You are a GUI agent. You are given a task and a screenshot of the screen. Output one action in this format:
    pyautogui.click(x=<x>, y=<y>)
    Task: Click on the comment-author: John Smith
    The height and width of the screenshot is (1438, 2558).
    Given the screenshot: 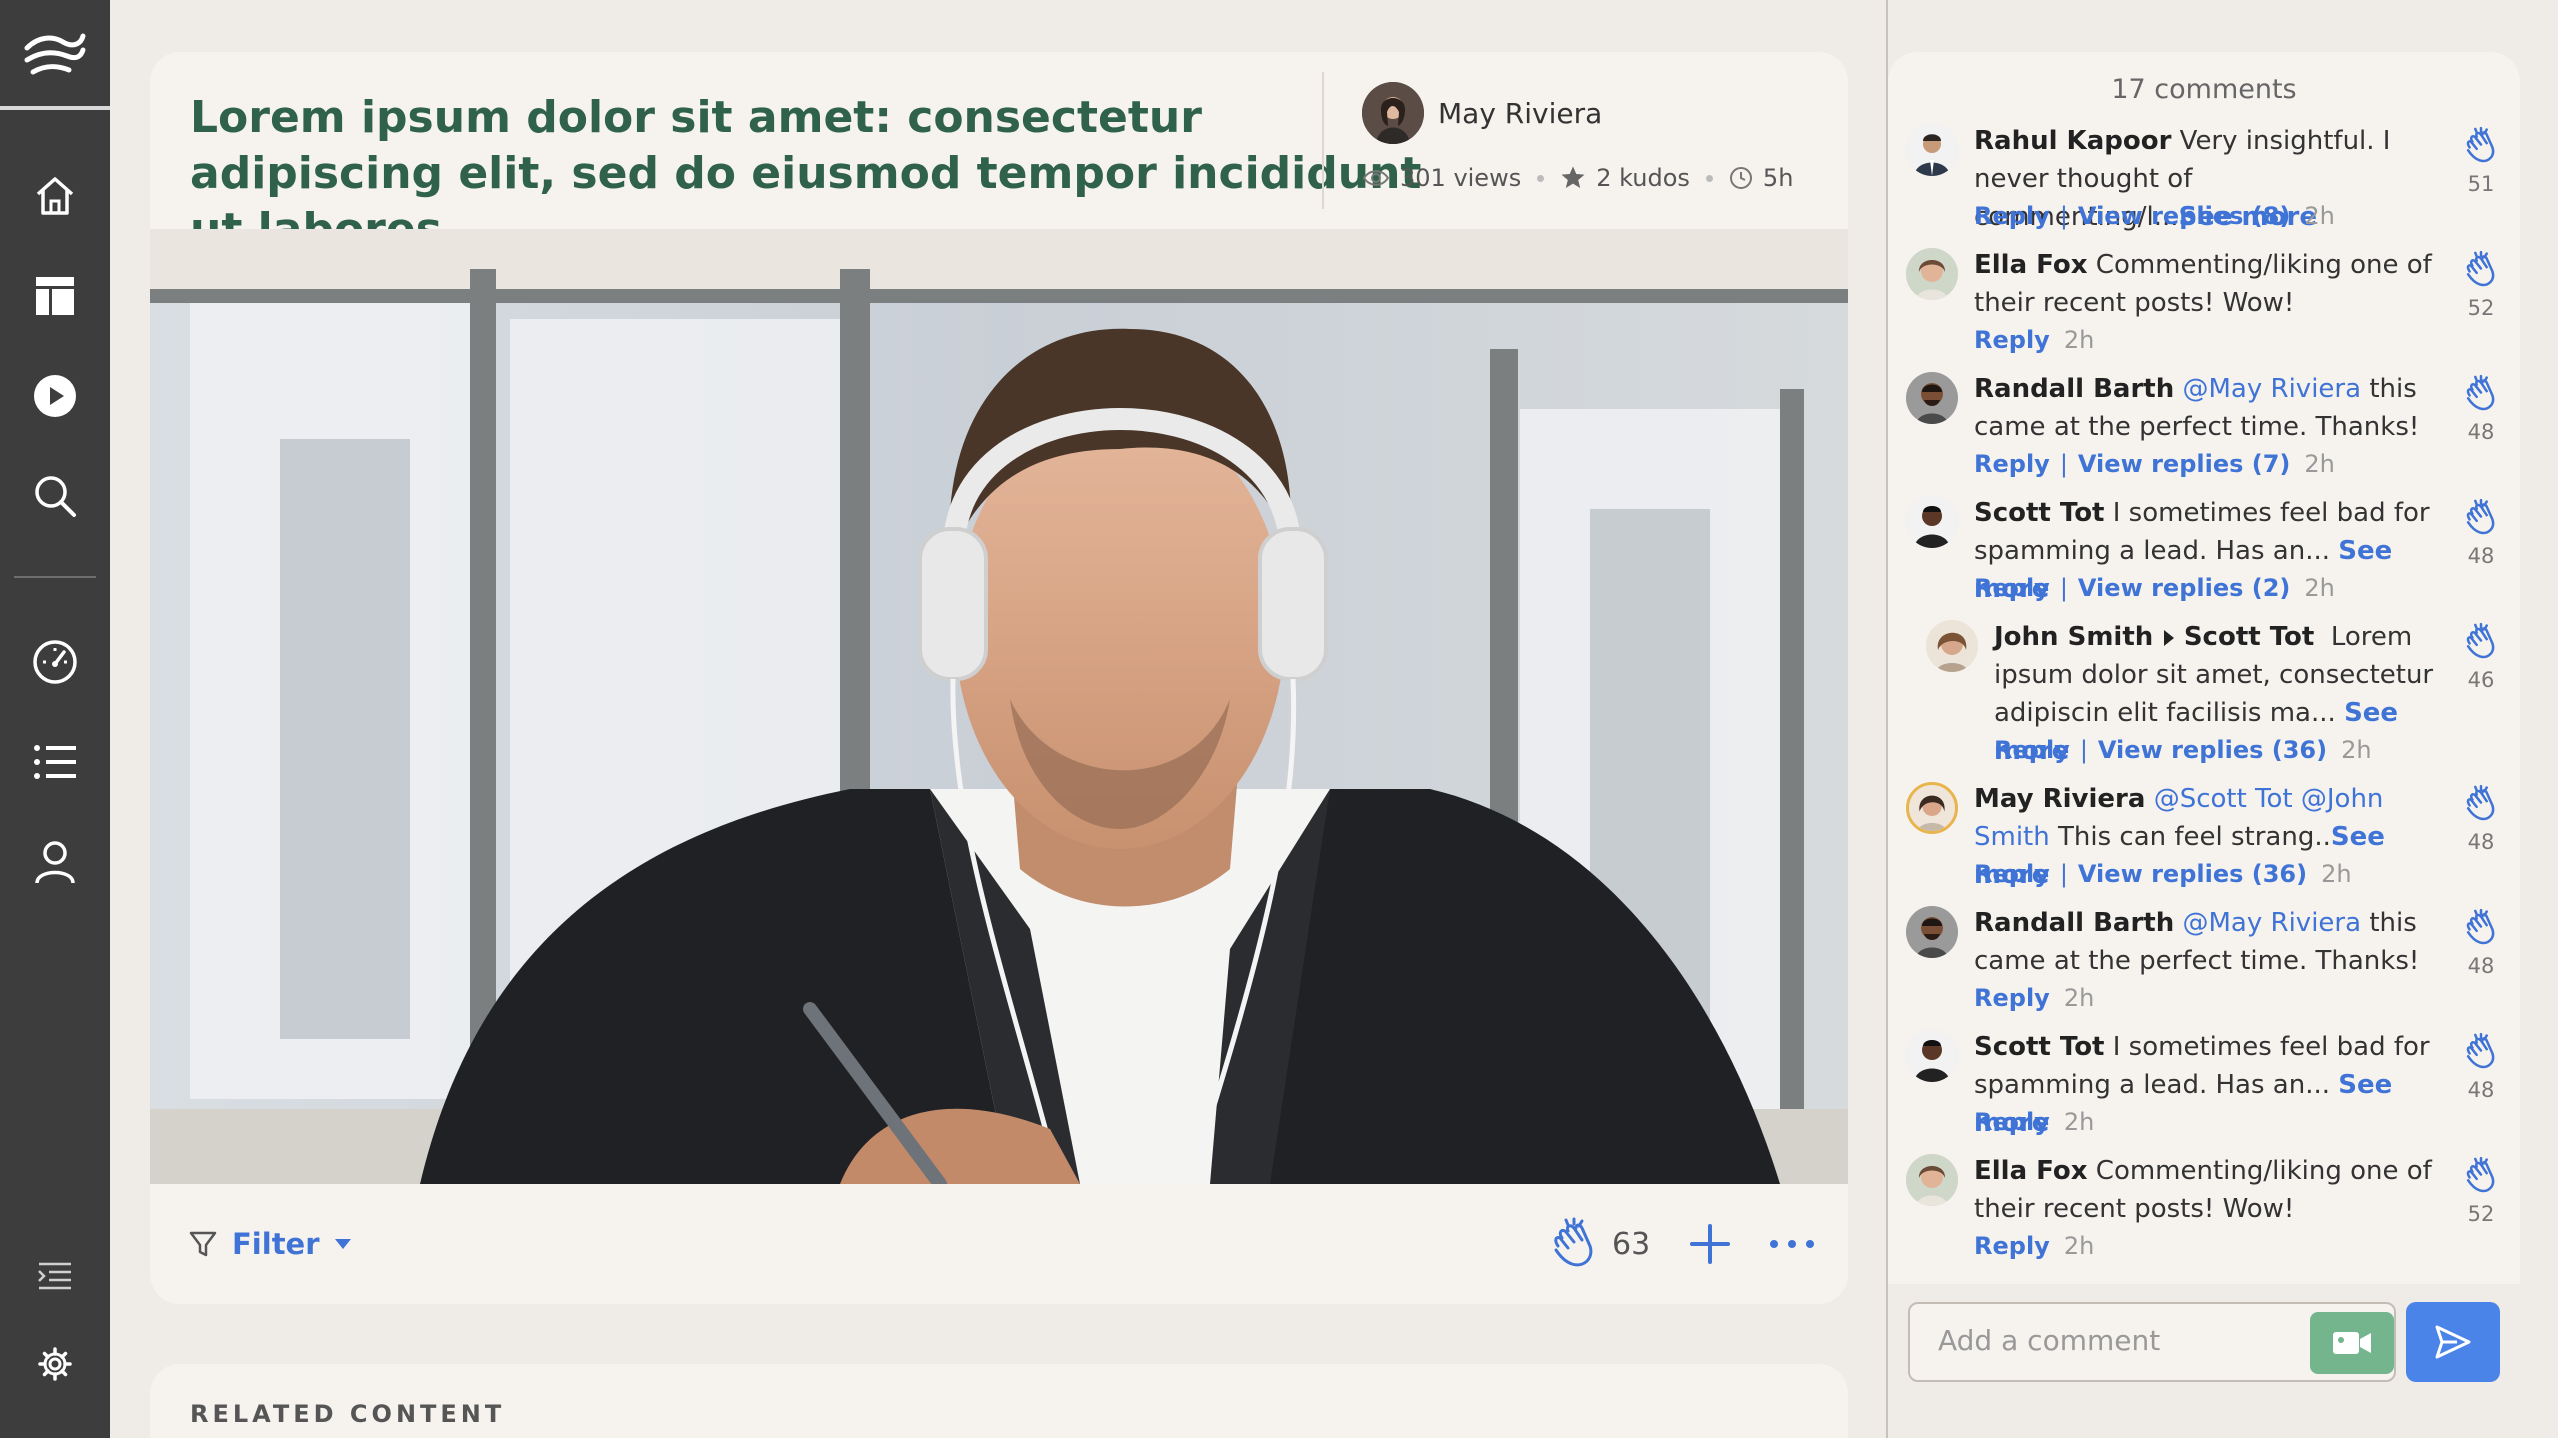 What is the action you would take?
    pyautogui.click(x=2073, y=637)
    